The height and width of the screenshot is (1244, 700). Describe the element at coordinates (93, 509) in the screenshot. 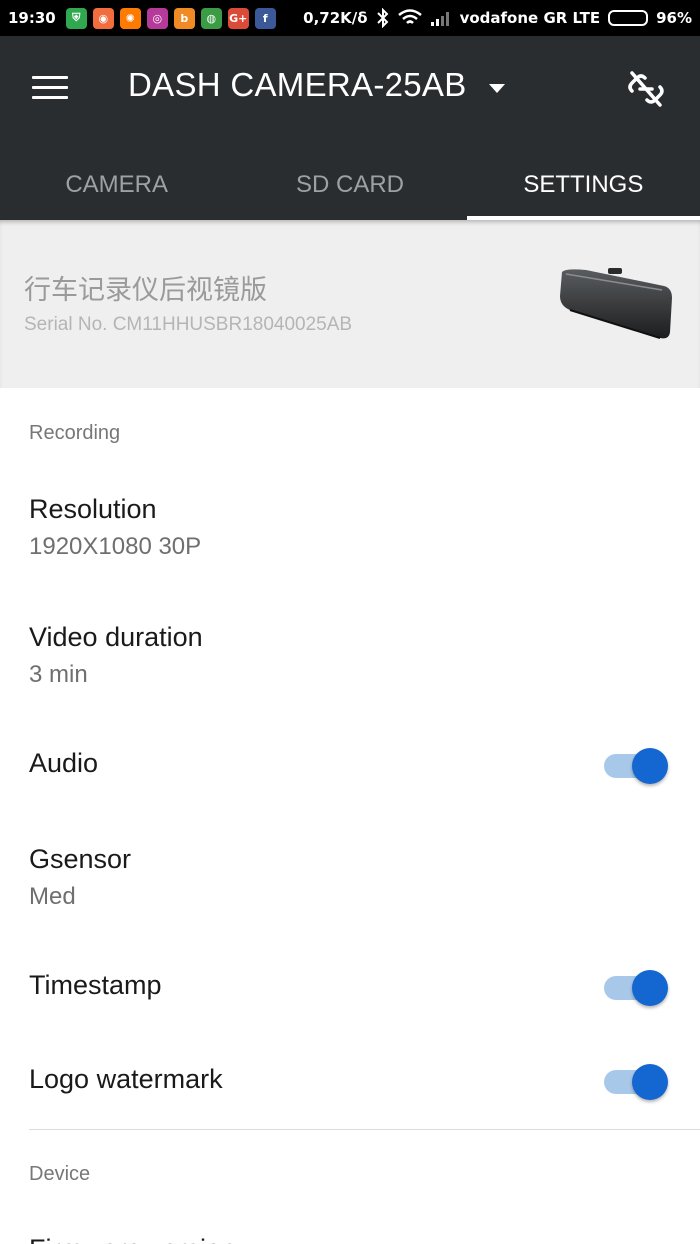

I see `setting-title: Resolution` at that location.